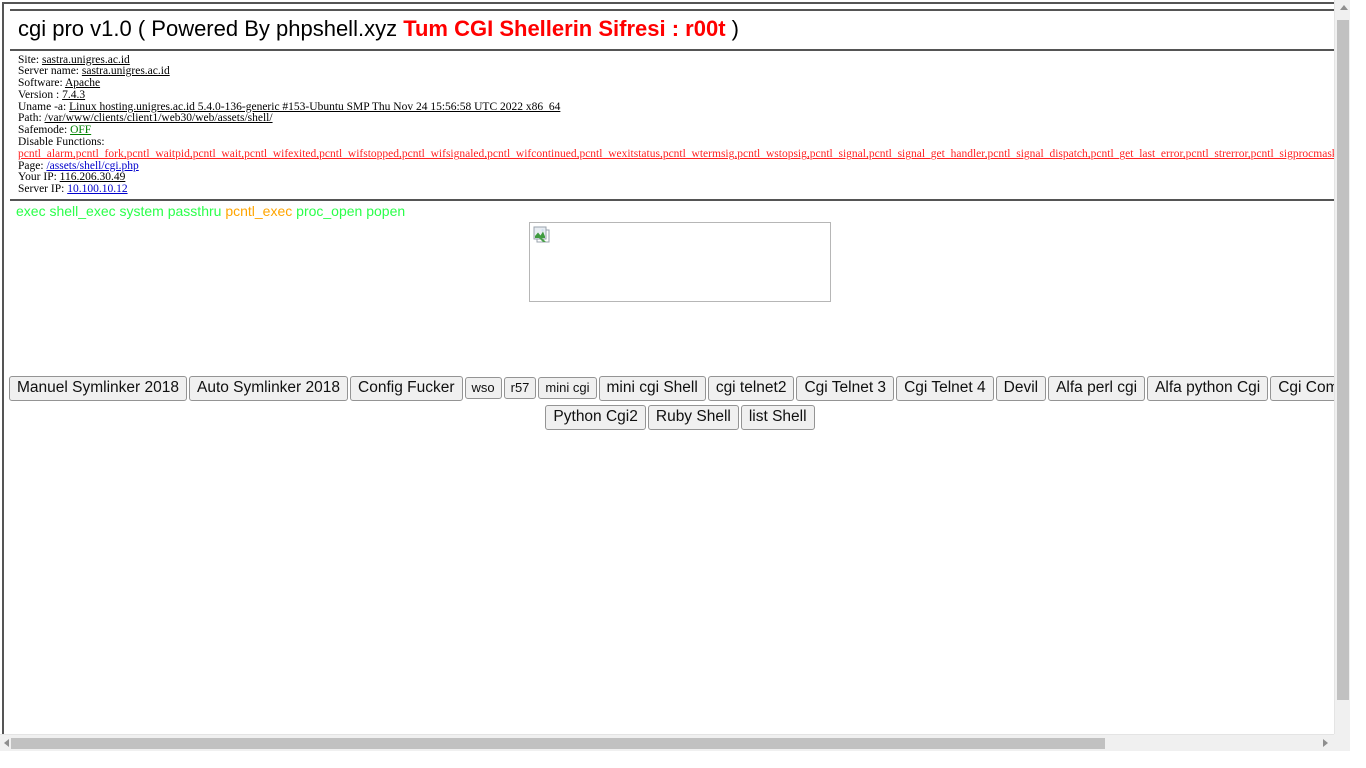  Describe the element at coordinates (567, 388) in the screenshot. I see `shell-button-mini-cgi: mini cgi` at that location.